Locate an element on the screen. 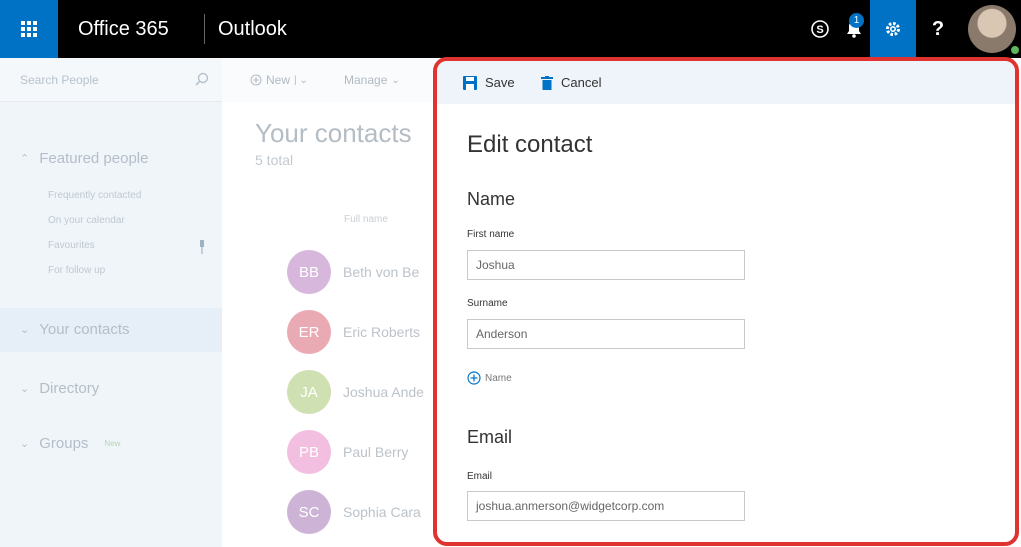  waffle-icon is located at coordinates (29, 29).